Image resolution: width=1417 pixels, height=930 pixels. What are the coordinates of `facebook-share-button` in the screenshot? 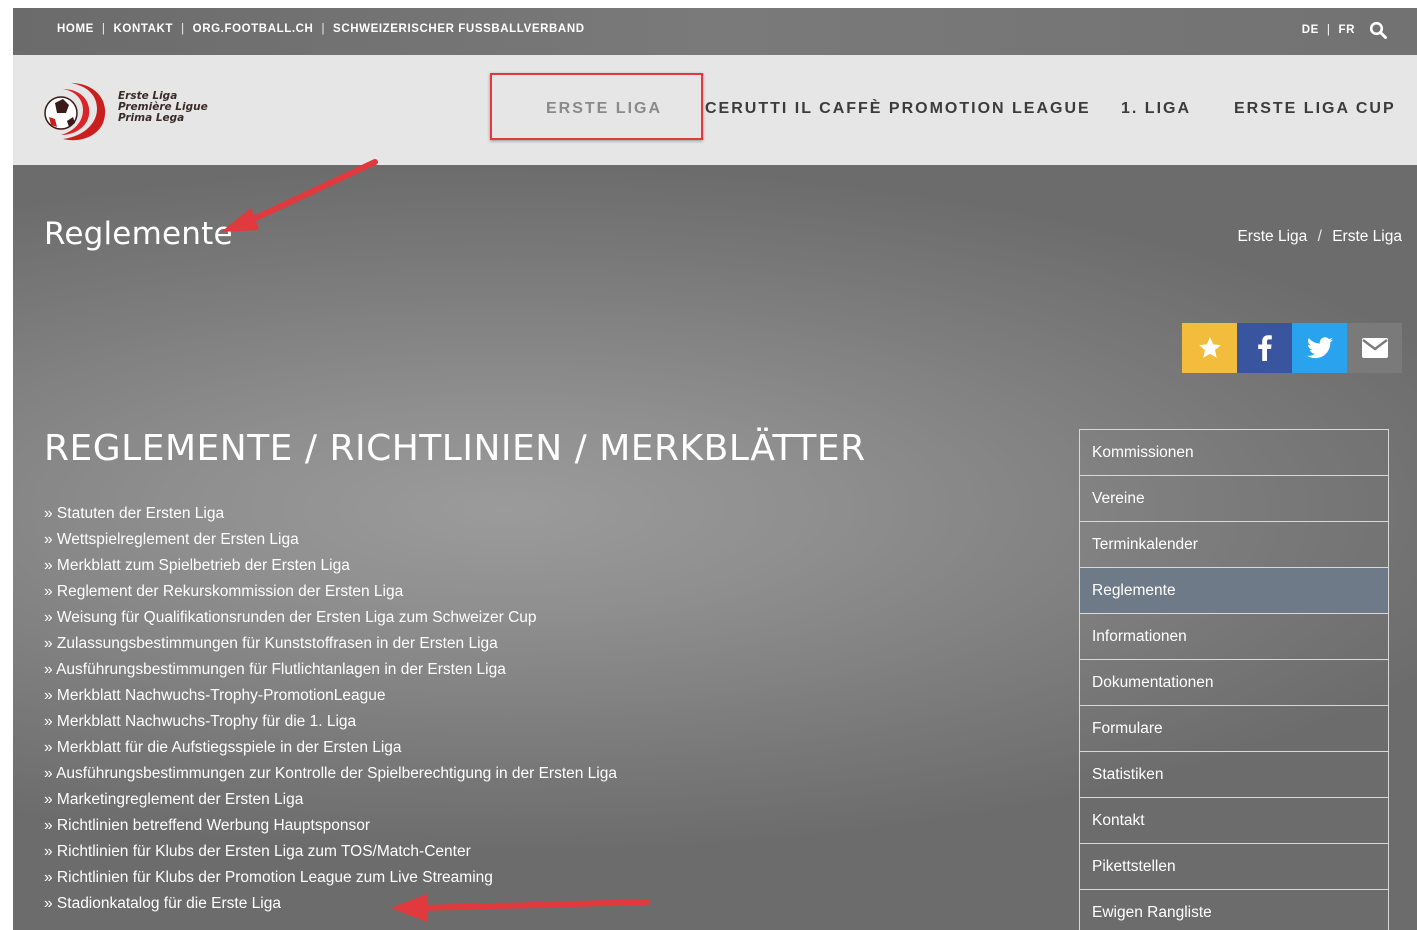 It's located at (1264, 348).